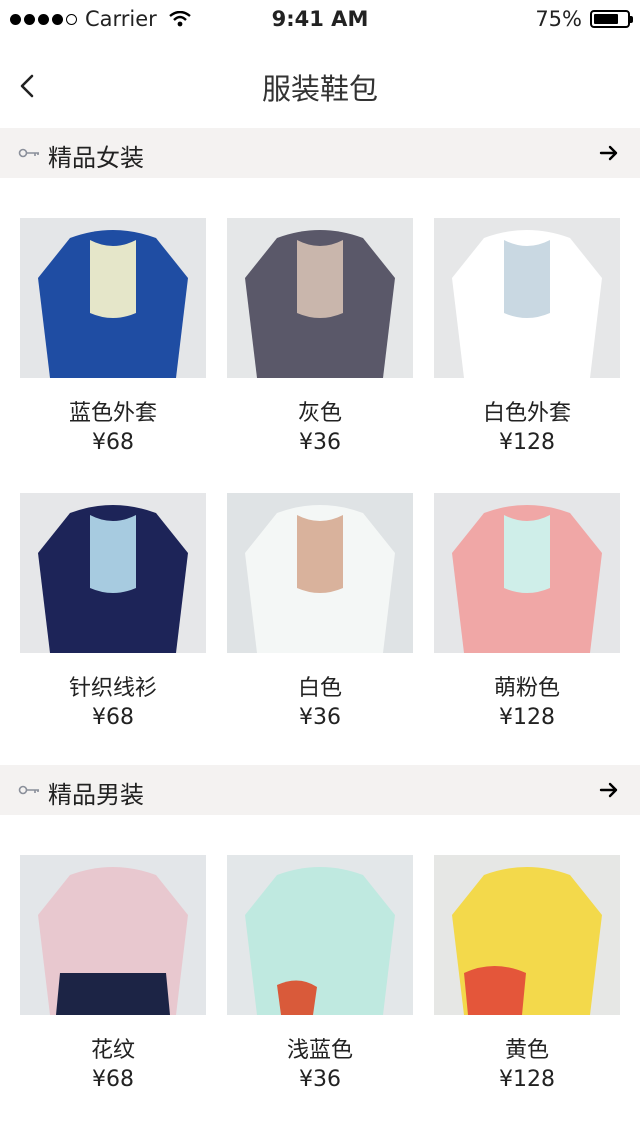 This screenshot has width=640, height=1136. Describe the element at coordinates (584, 19) in the screenshot. I see `battery-status: 75%` at that location.